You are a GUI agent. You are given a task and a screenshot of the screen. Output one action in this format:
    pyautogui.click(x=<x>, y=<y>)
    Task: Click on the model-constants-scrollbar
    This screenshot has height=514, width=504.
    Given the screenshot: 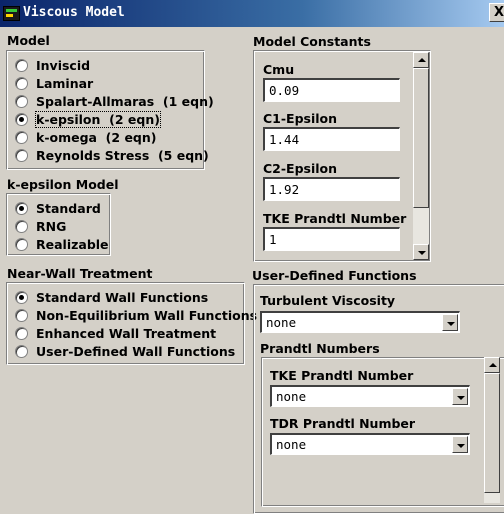 What is the action you would take?
    pyautogui.click(x=421, y=156)
    